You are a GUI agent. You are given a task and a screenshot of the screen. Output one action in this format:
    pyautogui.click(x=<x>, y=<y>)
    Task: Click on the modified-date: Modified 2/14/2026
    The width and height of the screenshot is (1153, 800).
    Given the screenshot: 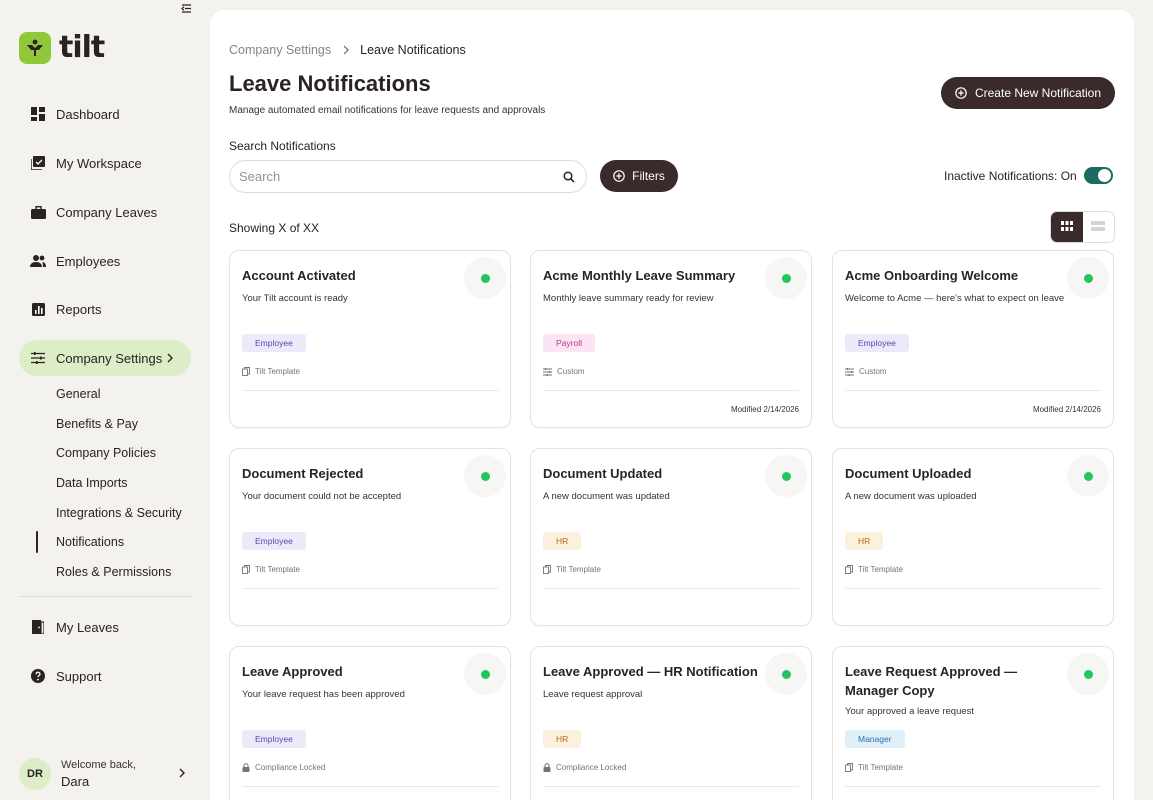 What is the action you would take?
    pyautogui.click(x=1066, y=409)
    